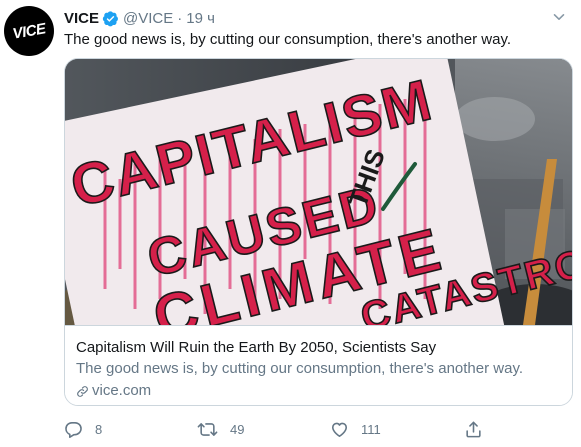 Image resolution: width=581 pixels, height=447 pixels. I want to click on svg-text: VICE, so click(29, 31).